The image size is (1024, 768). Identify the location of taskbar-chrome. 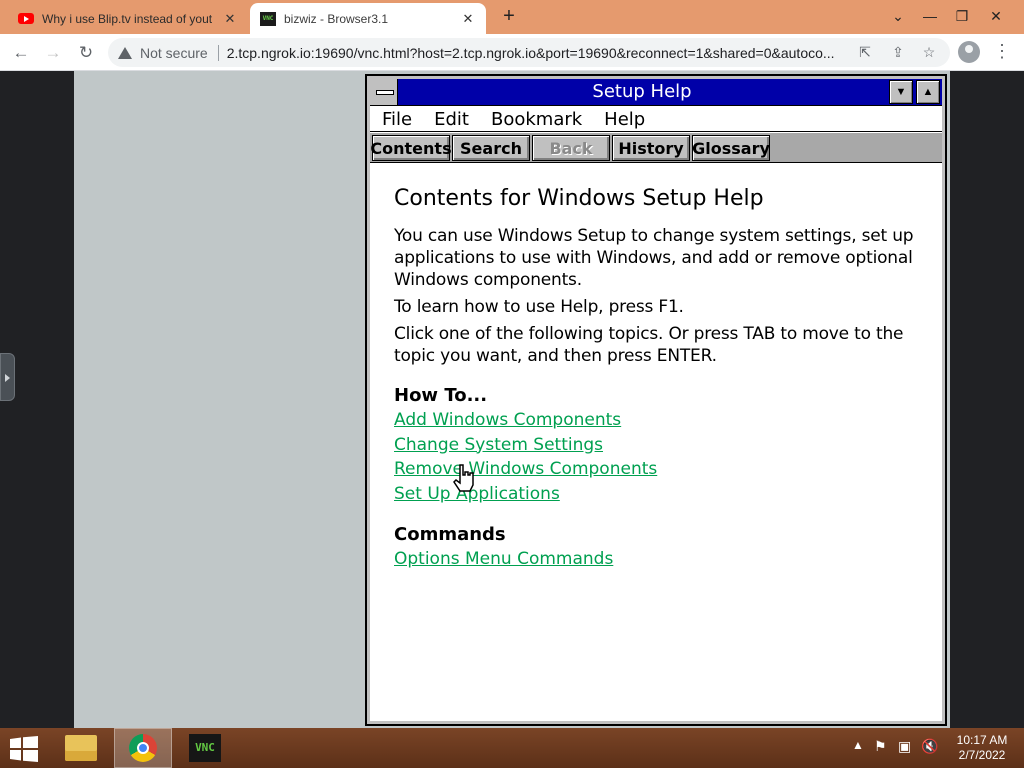
(143, 748).